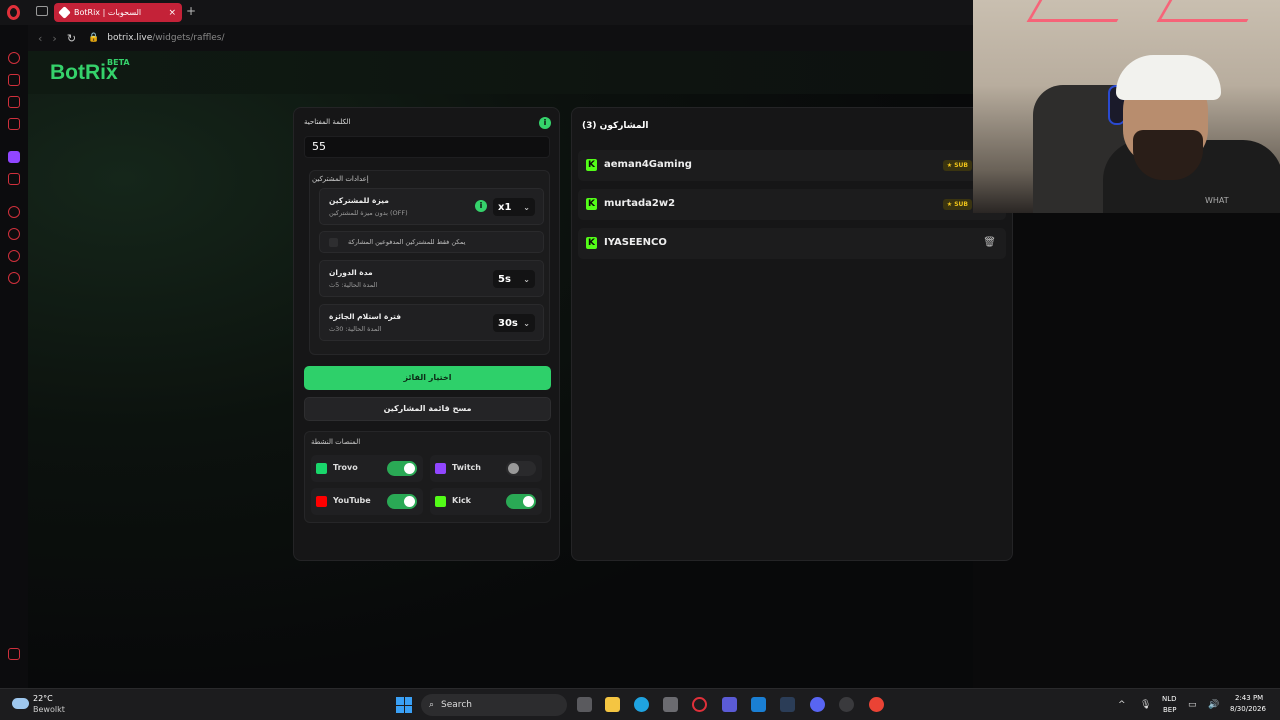 This screenshot has width=1280, height=720. Describe the element at coordinates (359, 200) in the screenshot. I see `subscriber-bonus-title: ميزة للمشتركين` at that location.